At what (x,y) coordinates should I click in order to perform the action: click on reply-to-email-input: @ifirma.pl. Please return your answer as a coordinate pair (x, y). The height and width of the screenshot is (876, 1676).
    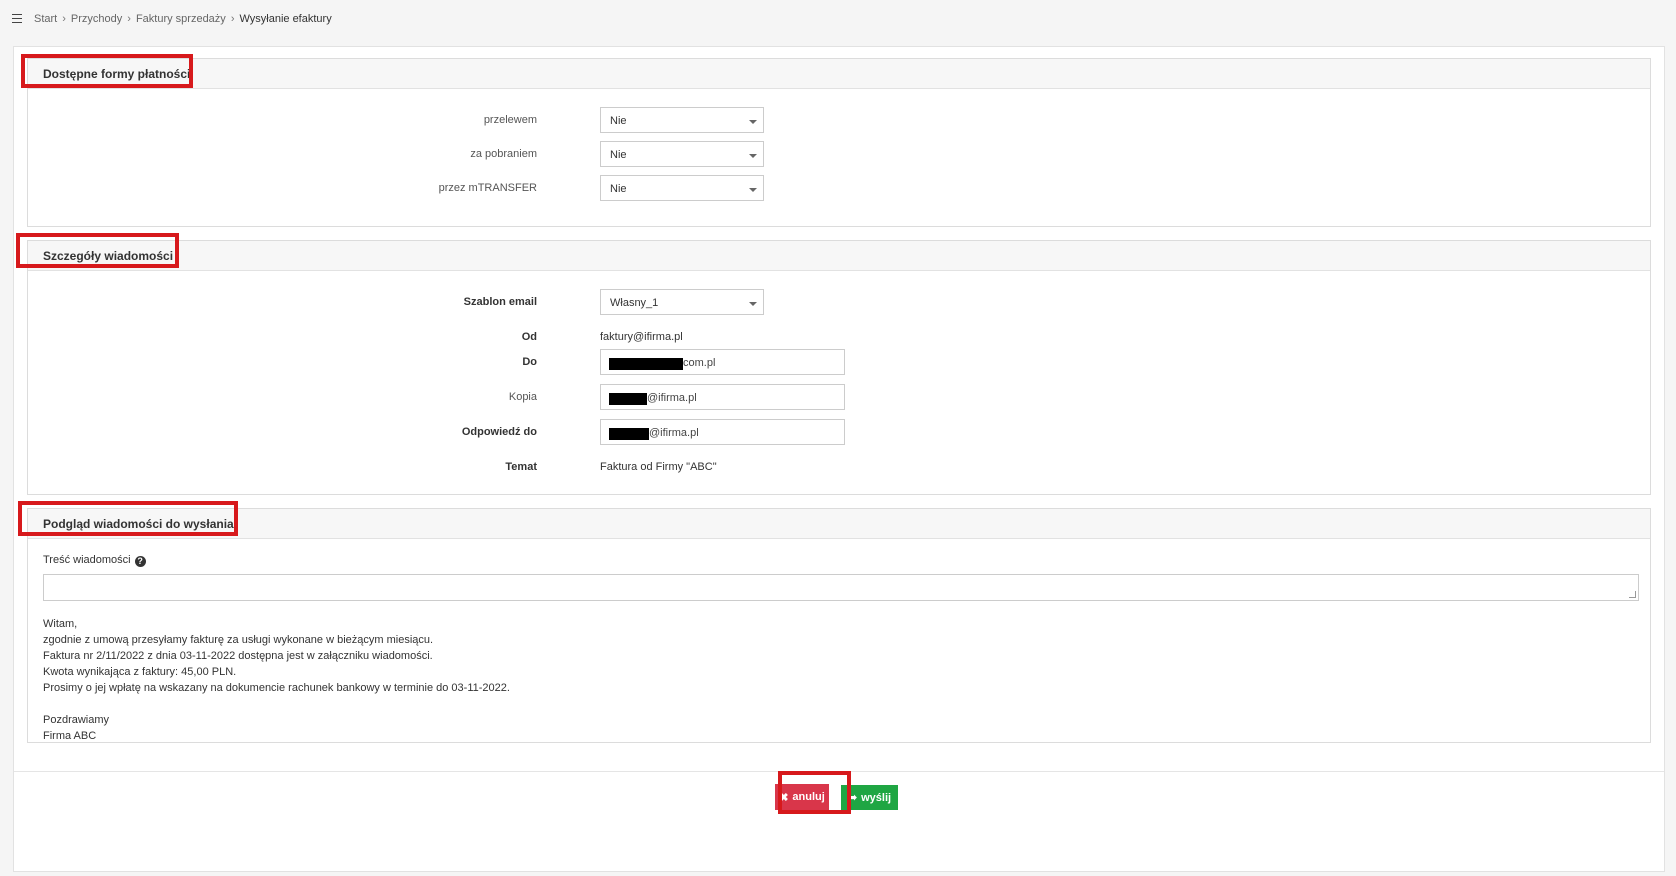
    Looking at the image, I should click on (722, 432).